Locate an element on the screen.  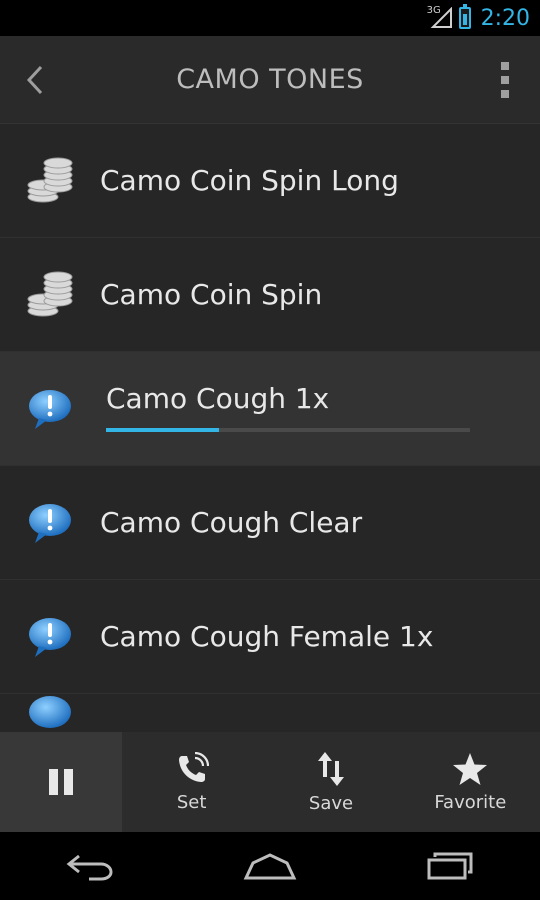
nav-back-icon is located at coordinates (89, 867).